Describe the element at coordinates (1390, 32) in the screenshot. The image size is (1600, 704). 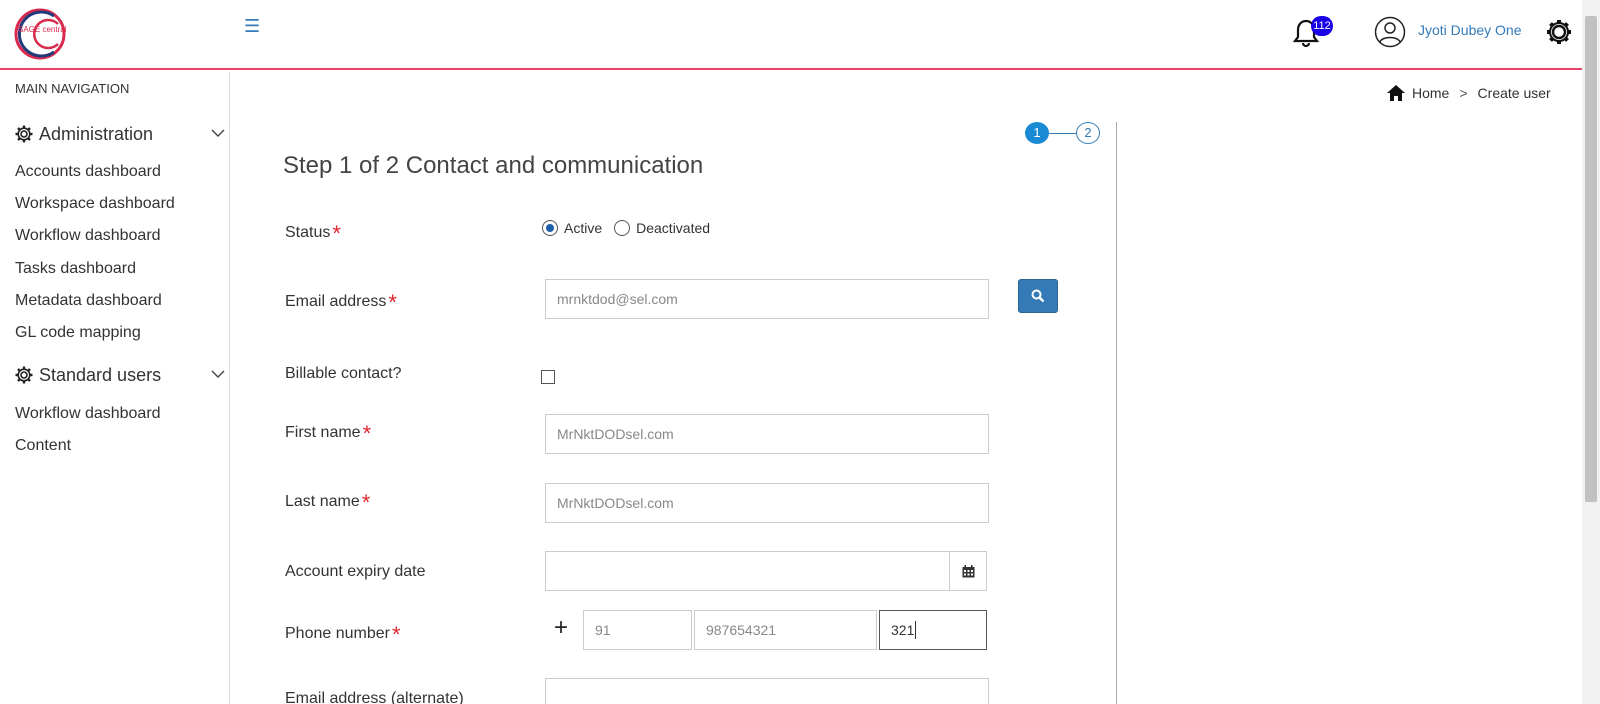
I see `user-avatar-icon` at that location.